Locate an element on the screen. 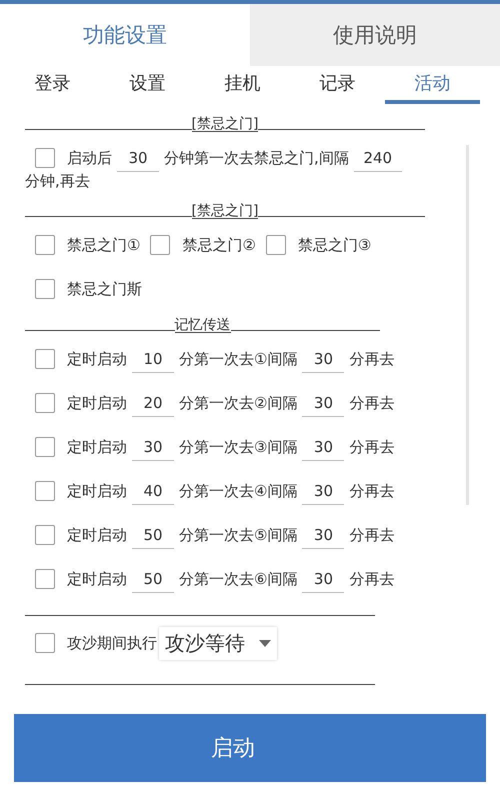 This screenshot has height=796, width=500. input-field: 240 is located at coordinates (378, 158).